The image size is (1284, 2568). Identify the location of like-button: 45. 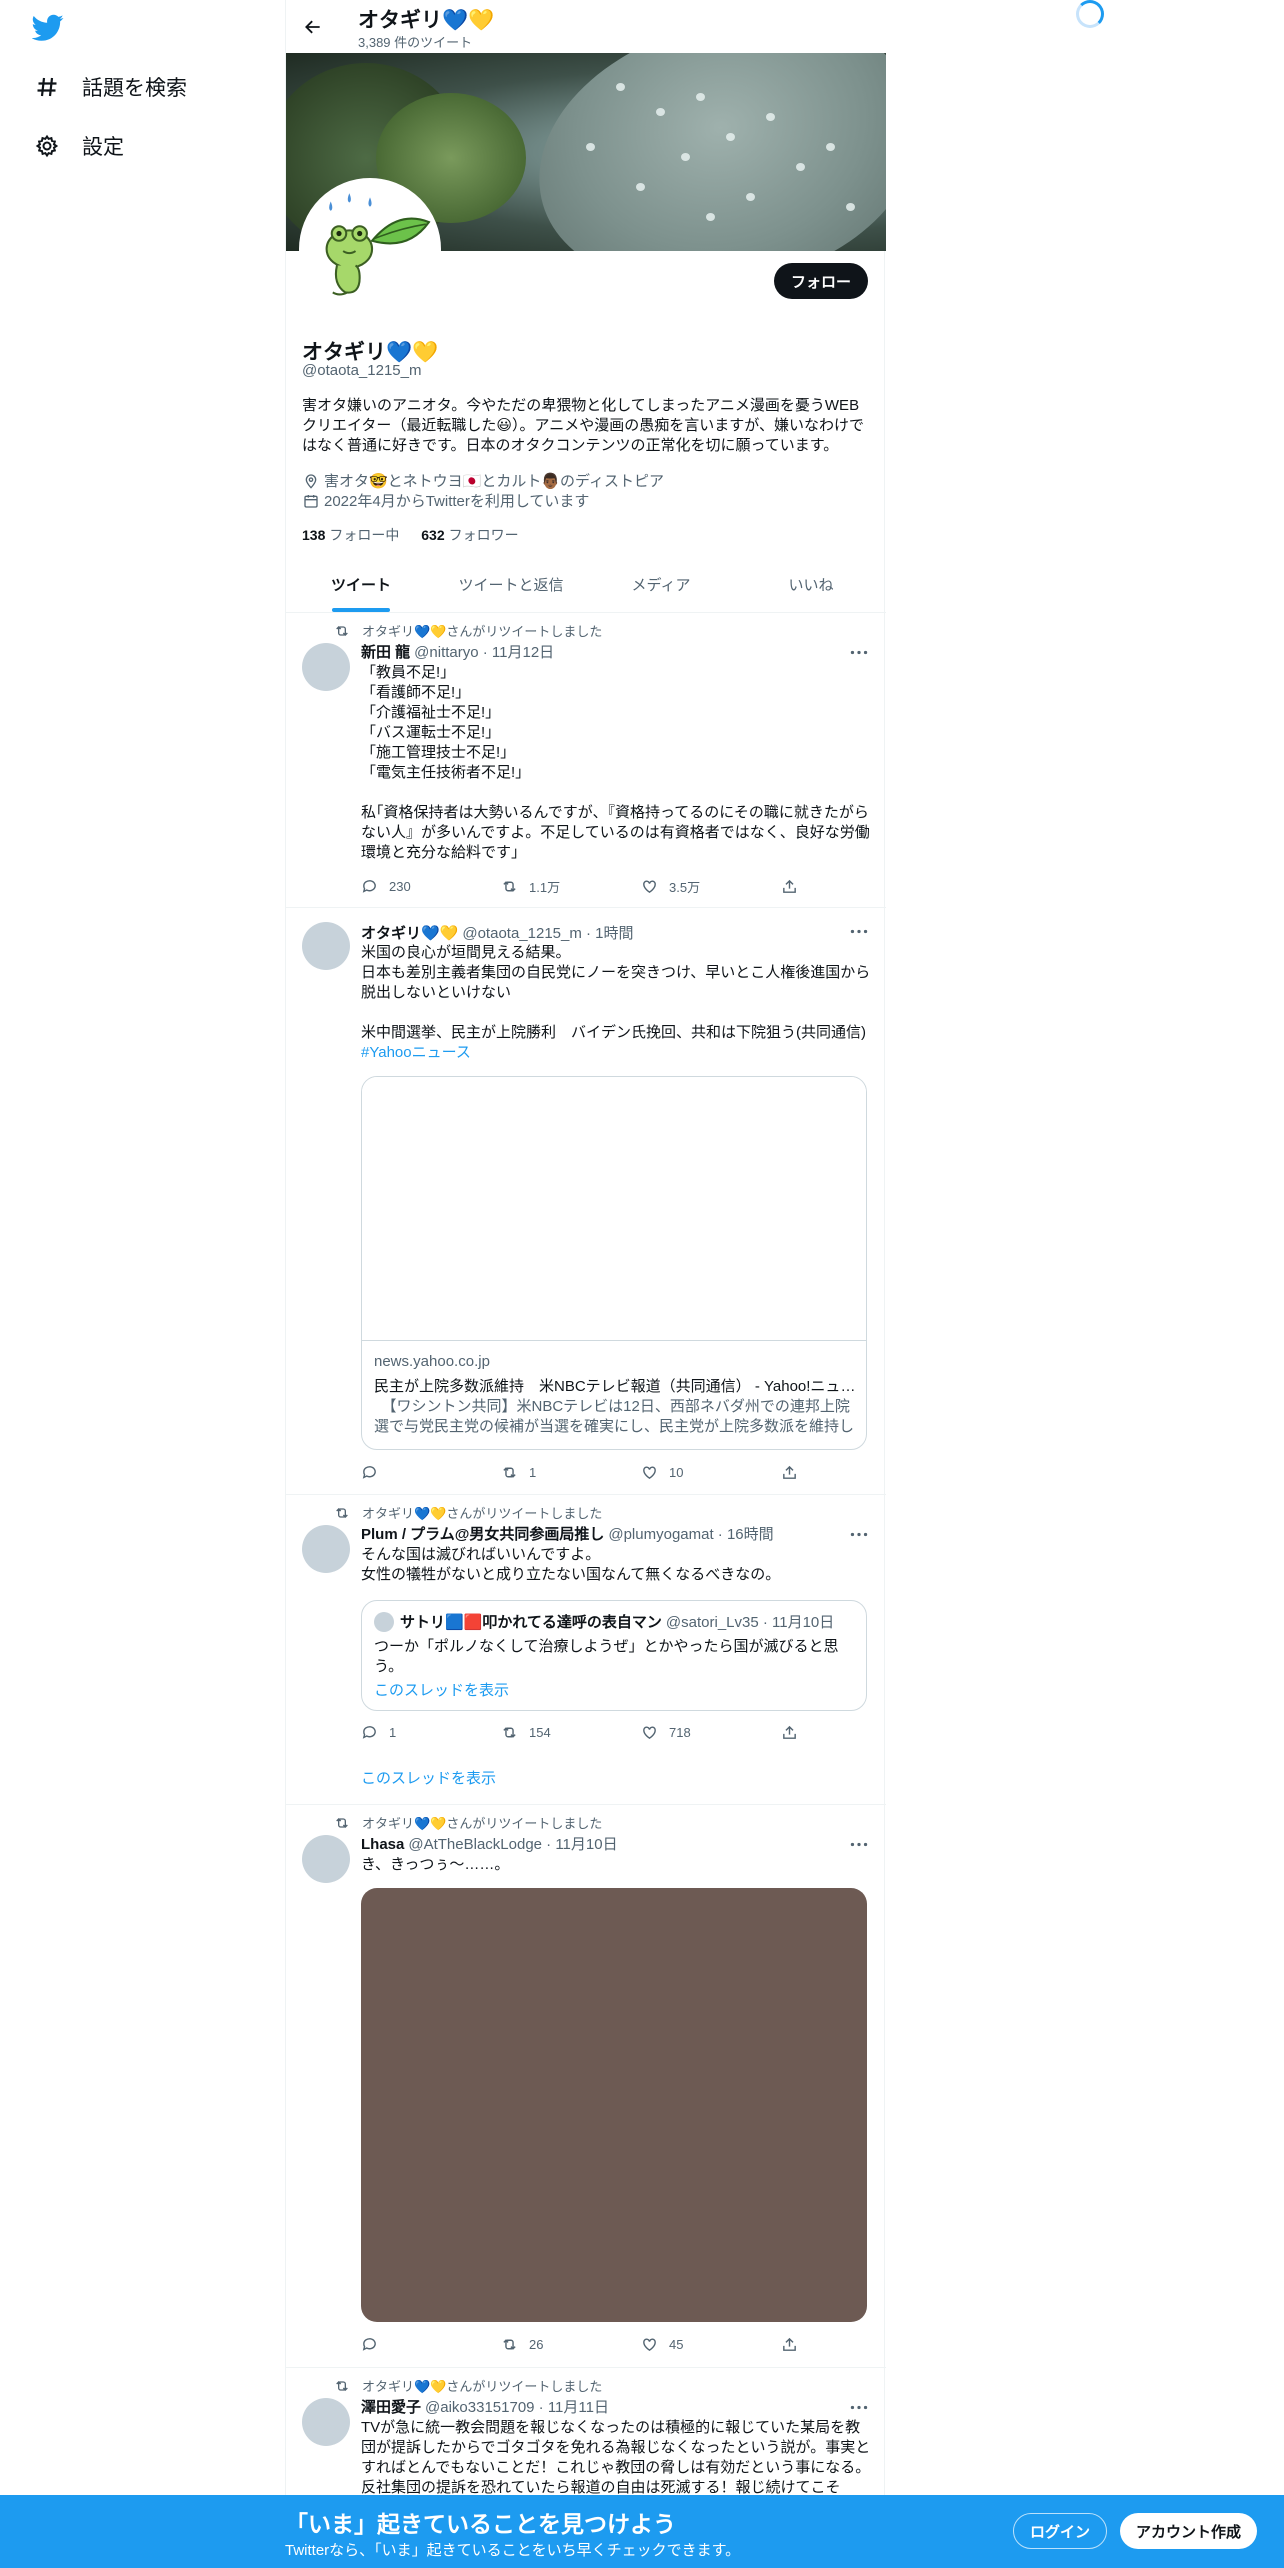
(696, 2344).